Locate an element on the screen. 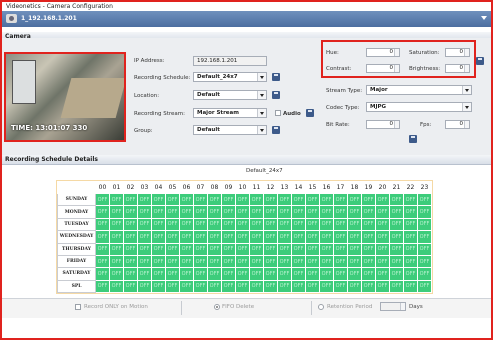  save-location-icon is located at coordinates (276, 95).